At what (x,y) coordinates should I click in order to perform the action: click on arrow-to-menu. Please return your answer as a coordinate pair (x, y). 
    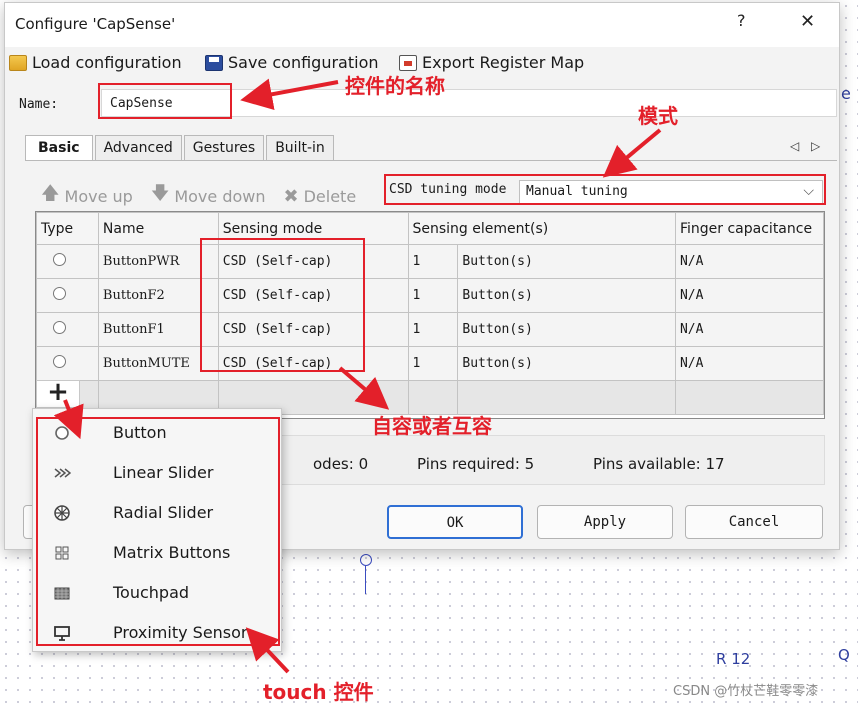
    Looking at the image, I should click on (68, 419).